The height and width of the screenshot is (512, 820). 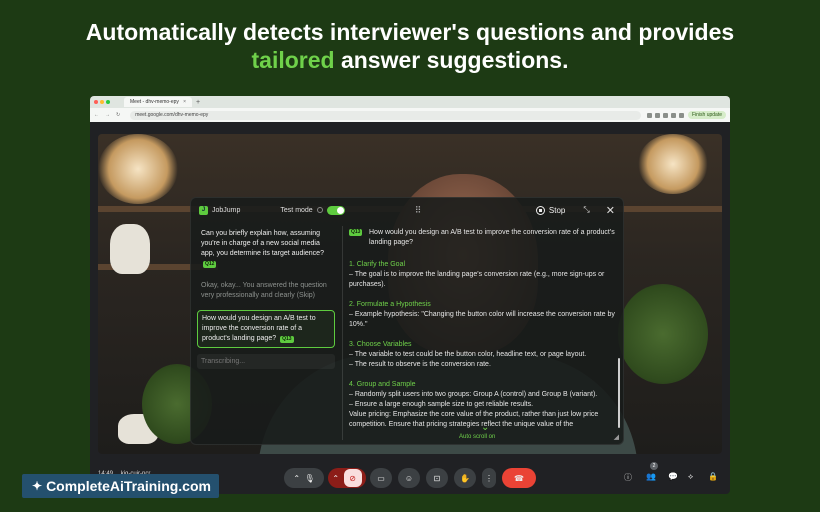 I want to click on stop-button: Stop, so click(x=550, y=210).